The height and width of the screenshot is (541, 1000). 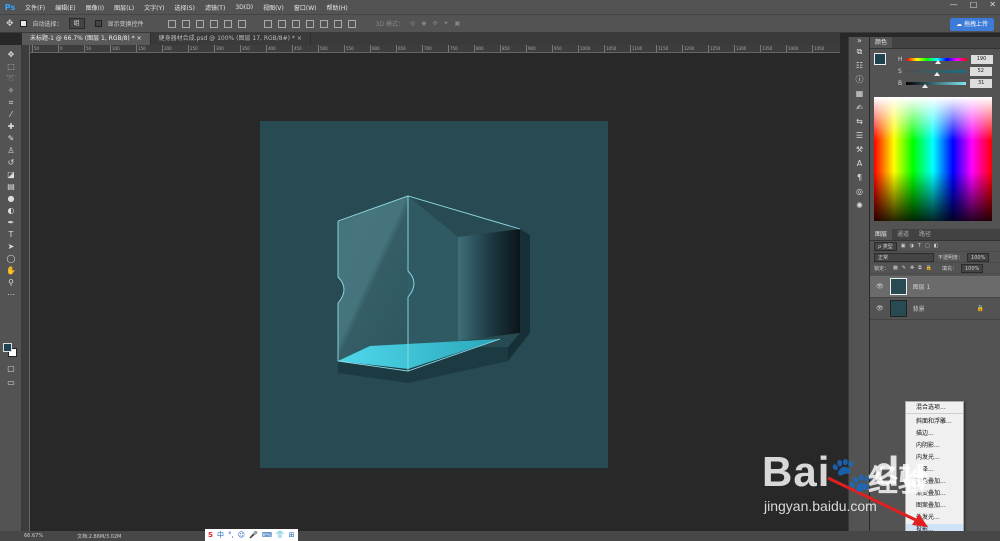 I want to click on ime-emoji-icon: ☺, so click(x=241, y=535).